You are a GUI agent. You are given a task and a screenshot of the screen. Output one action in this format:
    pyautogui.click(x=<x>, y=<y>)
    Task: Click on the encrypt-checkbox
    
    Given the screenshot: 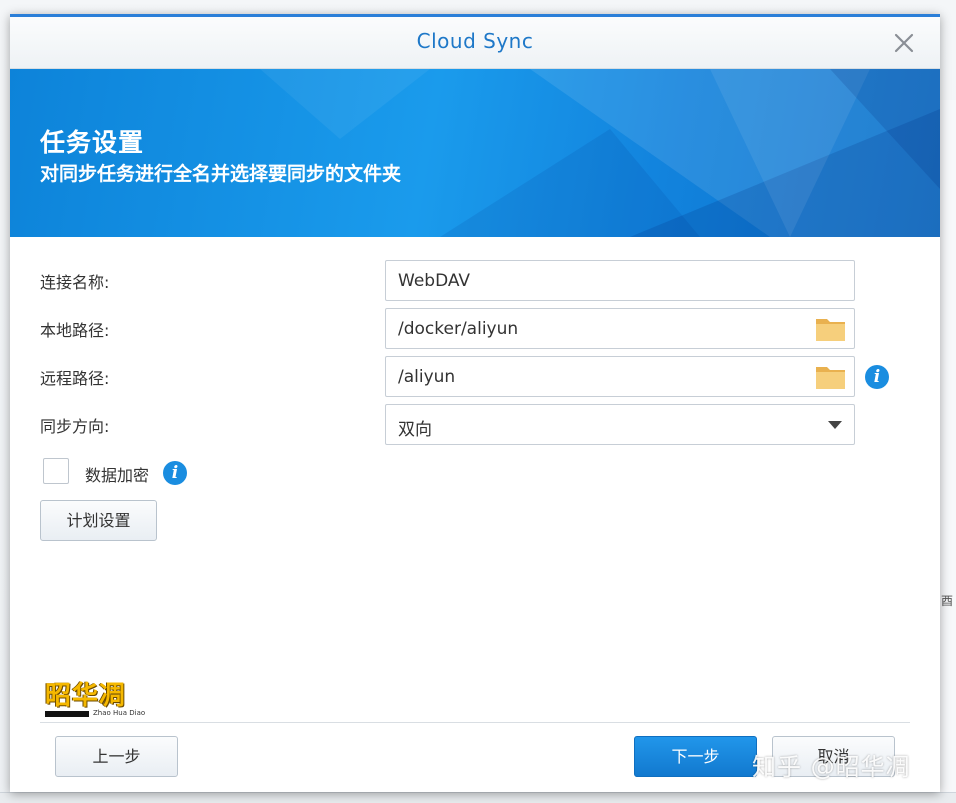 What is the action you would take?
    pyautogui.click(x=56, y=471)
    